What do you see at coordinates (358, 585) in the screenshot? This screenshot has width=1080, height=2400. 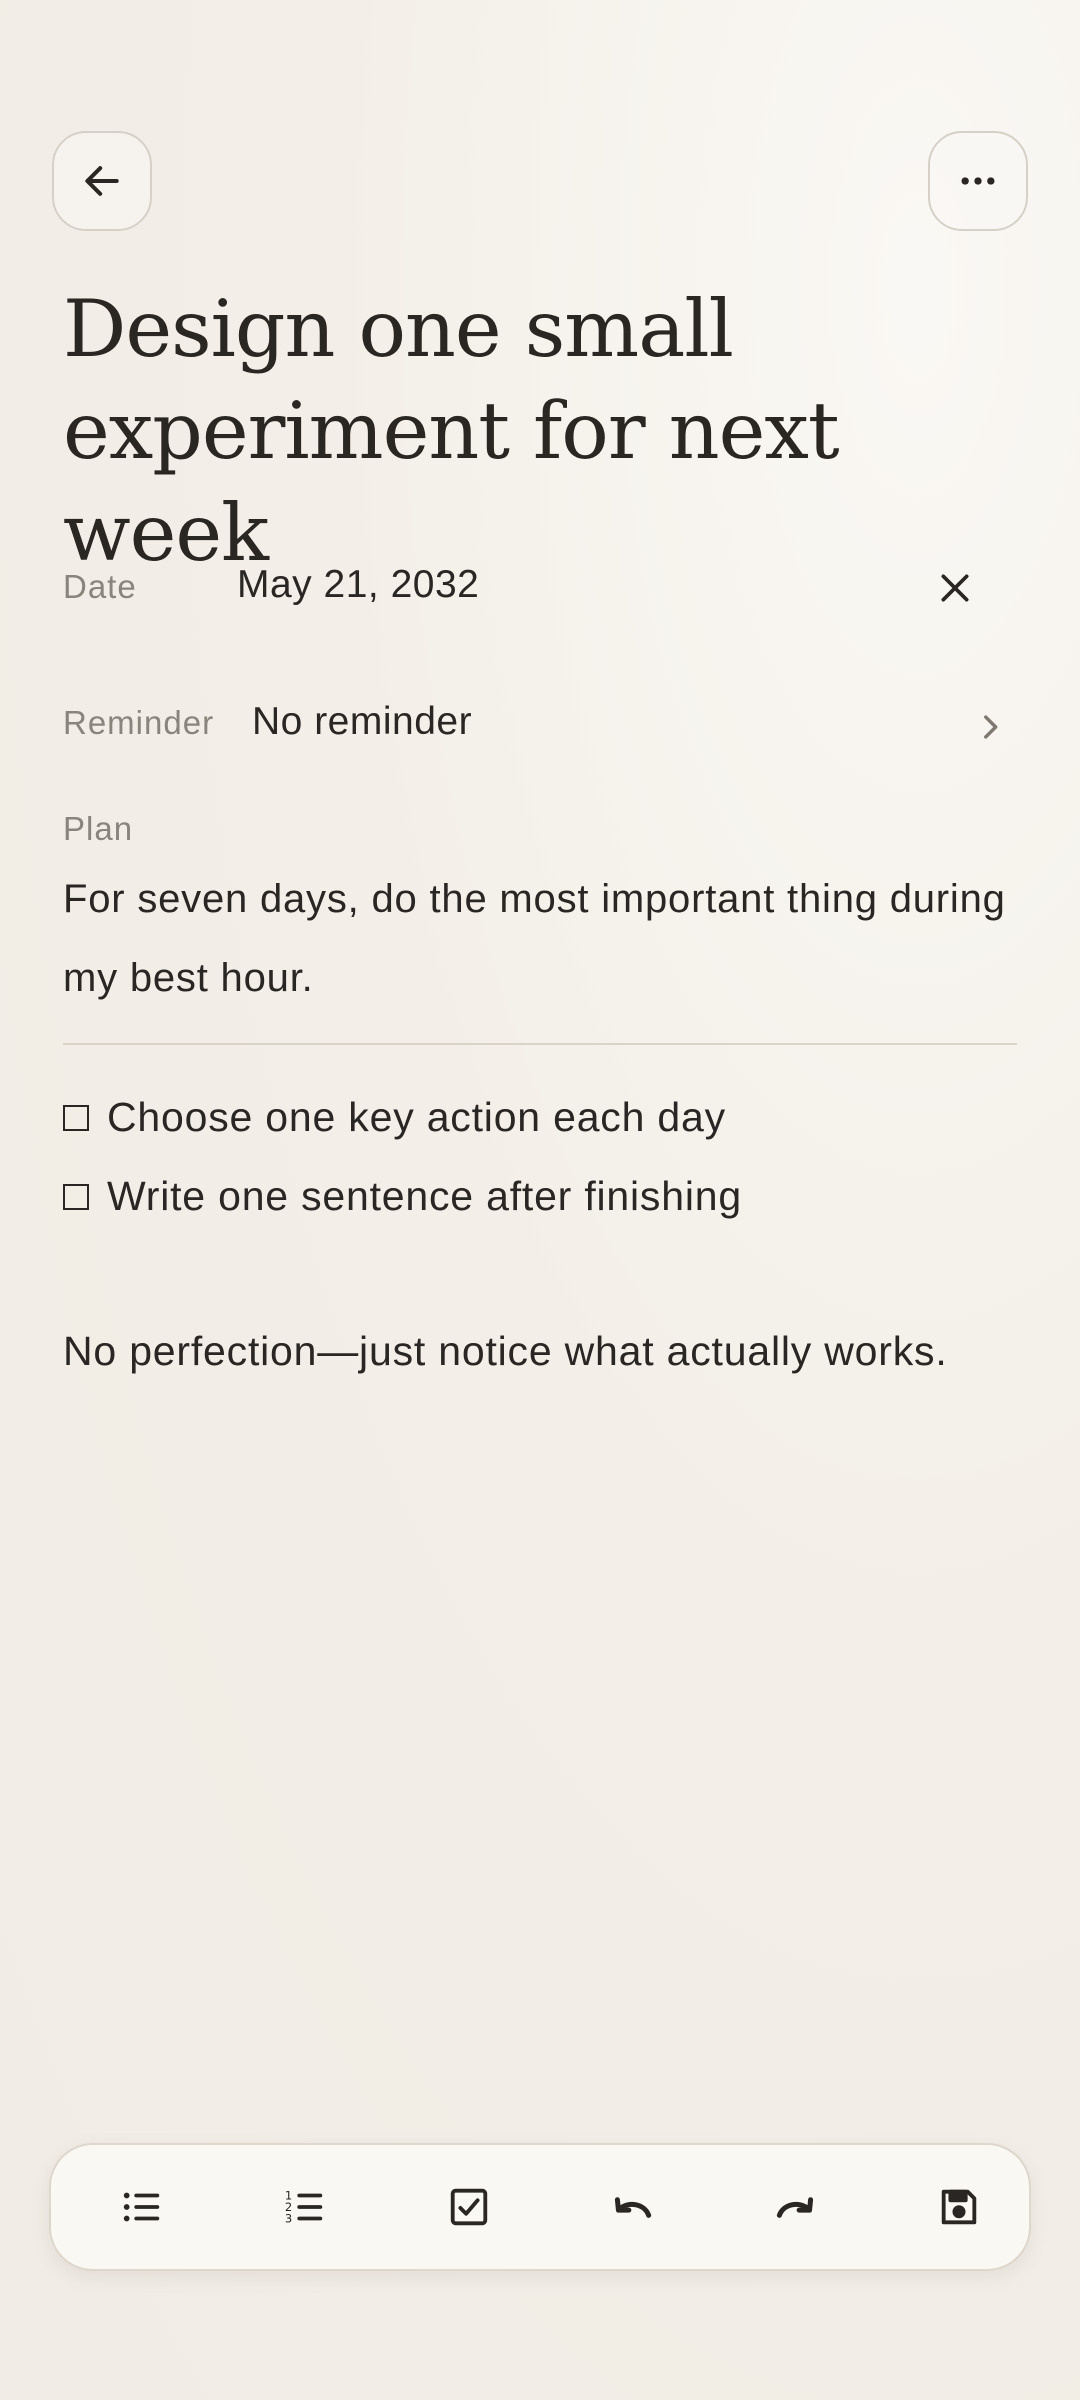 I see `date-value: May 21, 2032` at bounding box center [358, 585].